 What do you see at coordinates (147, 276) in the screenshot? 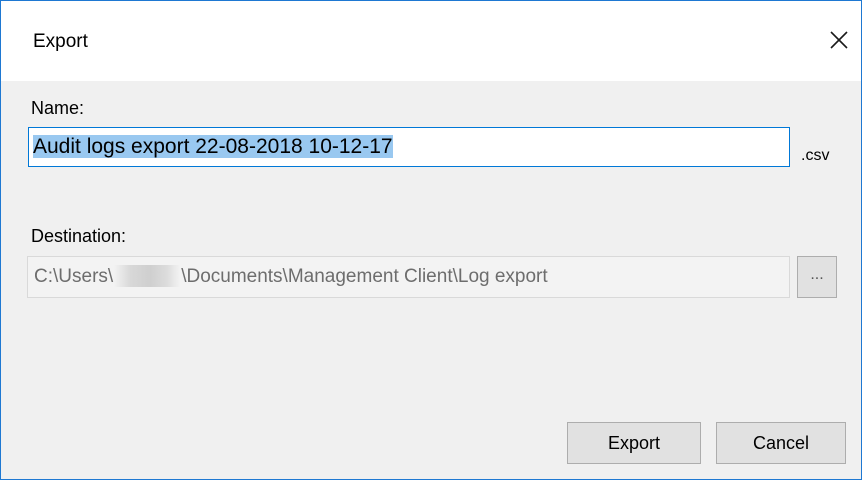
I see `redacted-username` at bounding box center [147, 276].